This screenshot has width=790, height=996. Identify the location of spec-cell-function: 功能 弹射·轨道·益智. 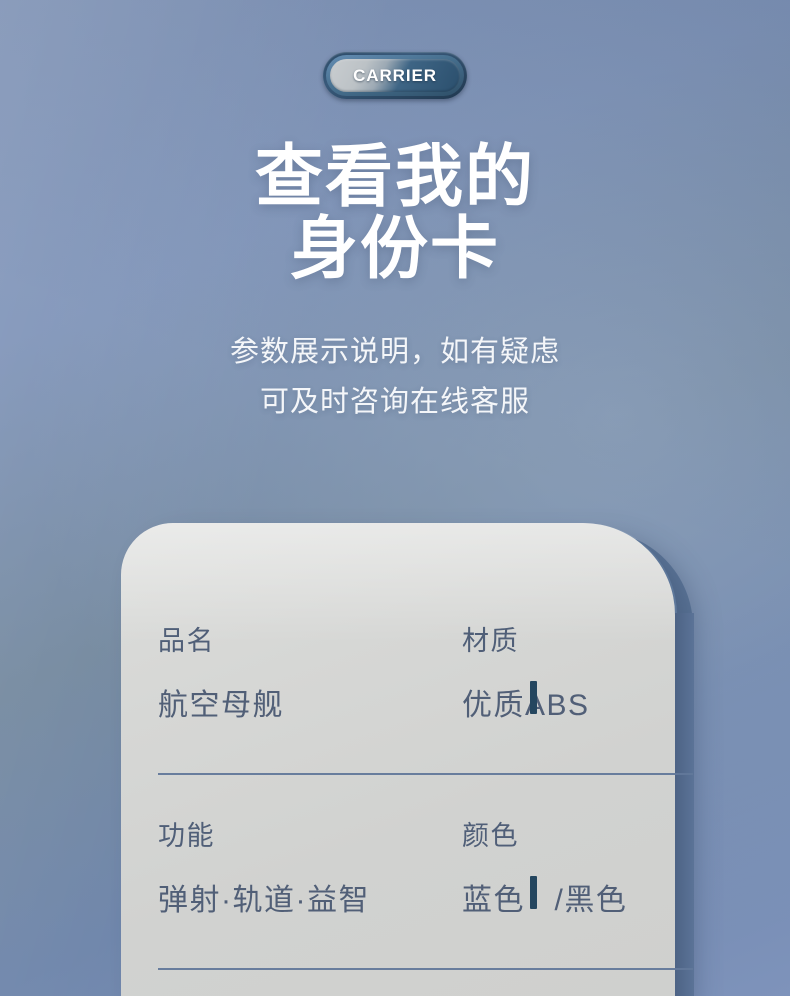
(273, 869).